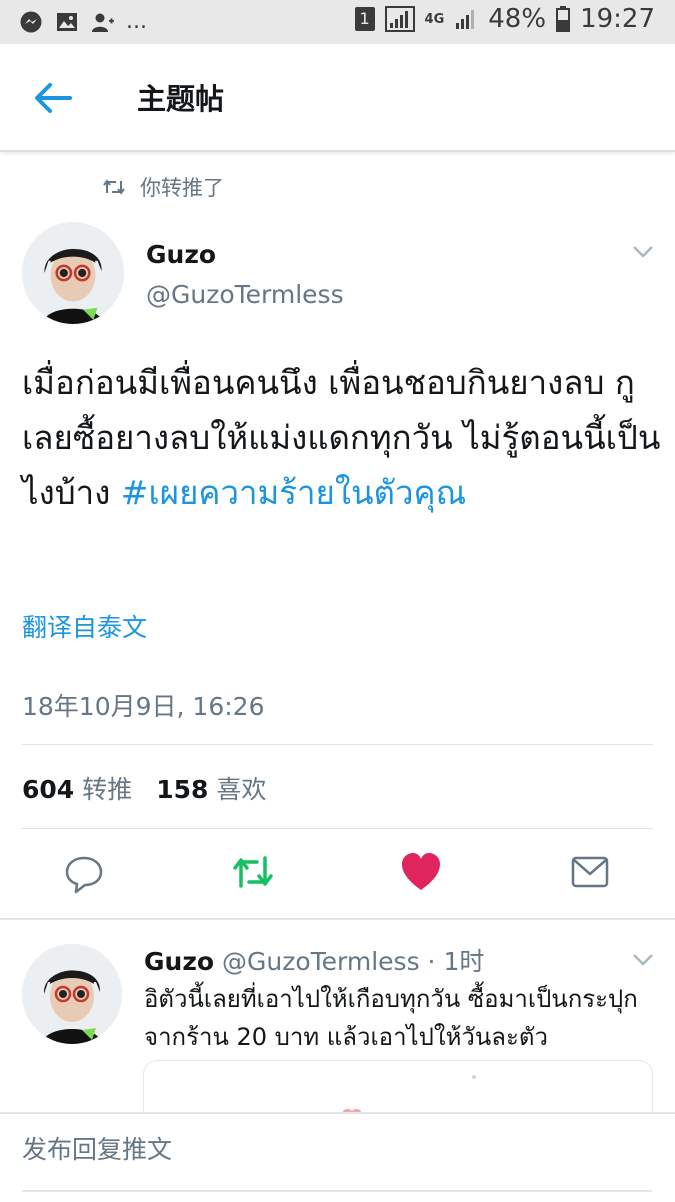  I want to click on reply-display-name: Guzo, so click(179, 961).